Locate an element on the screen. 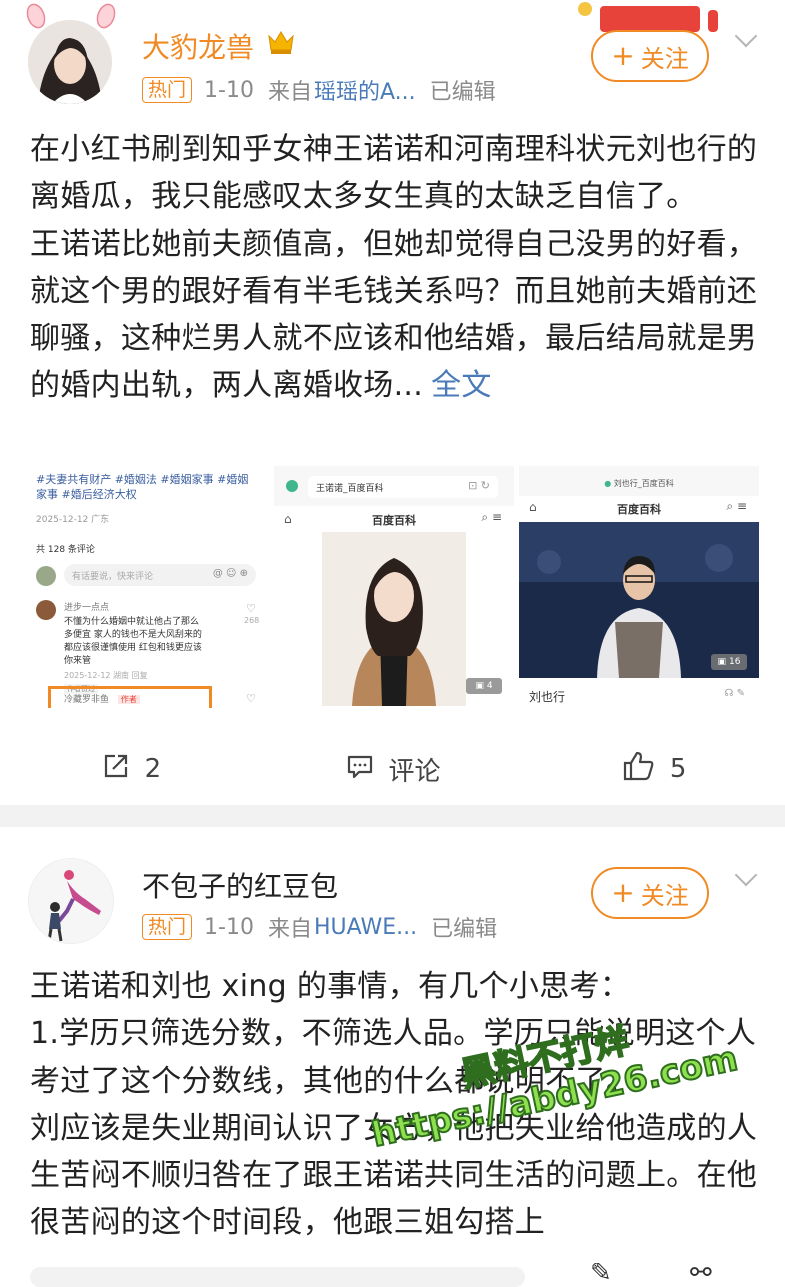 The image size is (785, 1287). image-thumbnail-baike-2: ● 刘也行_百度百科 ⌂ 百度百科 ⌕ ≡ ▣ 16 刘也行 ☊ ✎ is located at coordinates (639, 587).